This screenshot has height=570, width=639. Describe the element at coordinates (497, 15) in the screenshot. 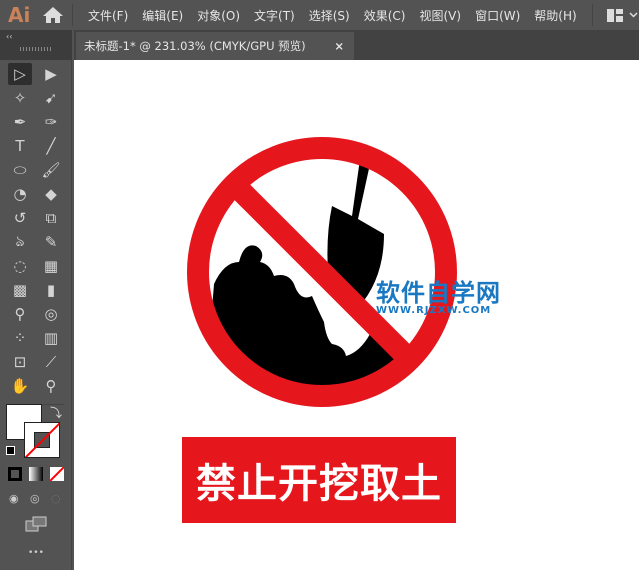

I see `menu-window: 窗口(W)` at that location.